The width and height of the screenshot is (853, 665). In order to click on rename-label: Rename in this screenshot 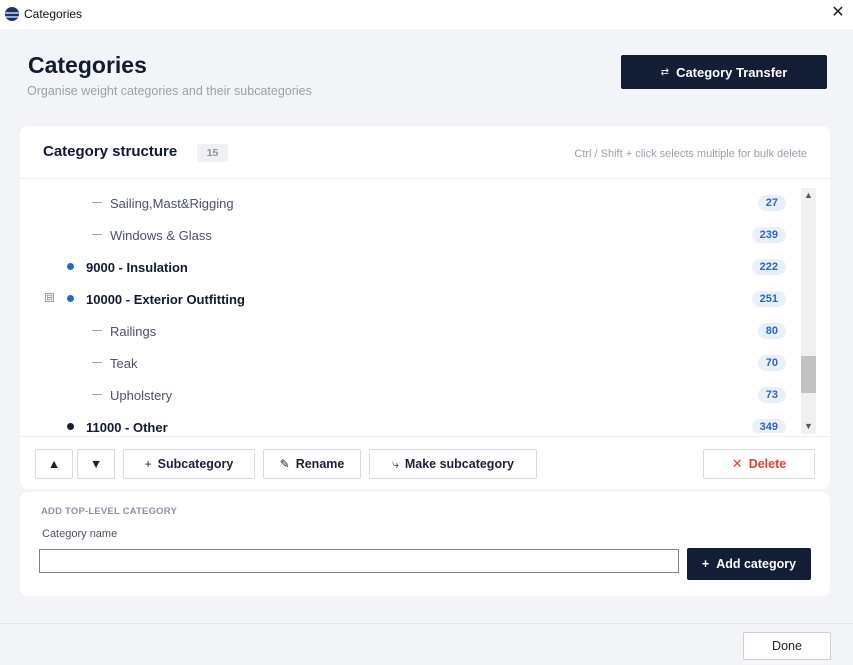, I will do `click(320, 464)`.